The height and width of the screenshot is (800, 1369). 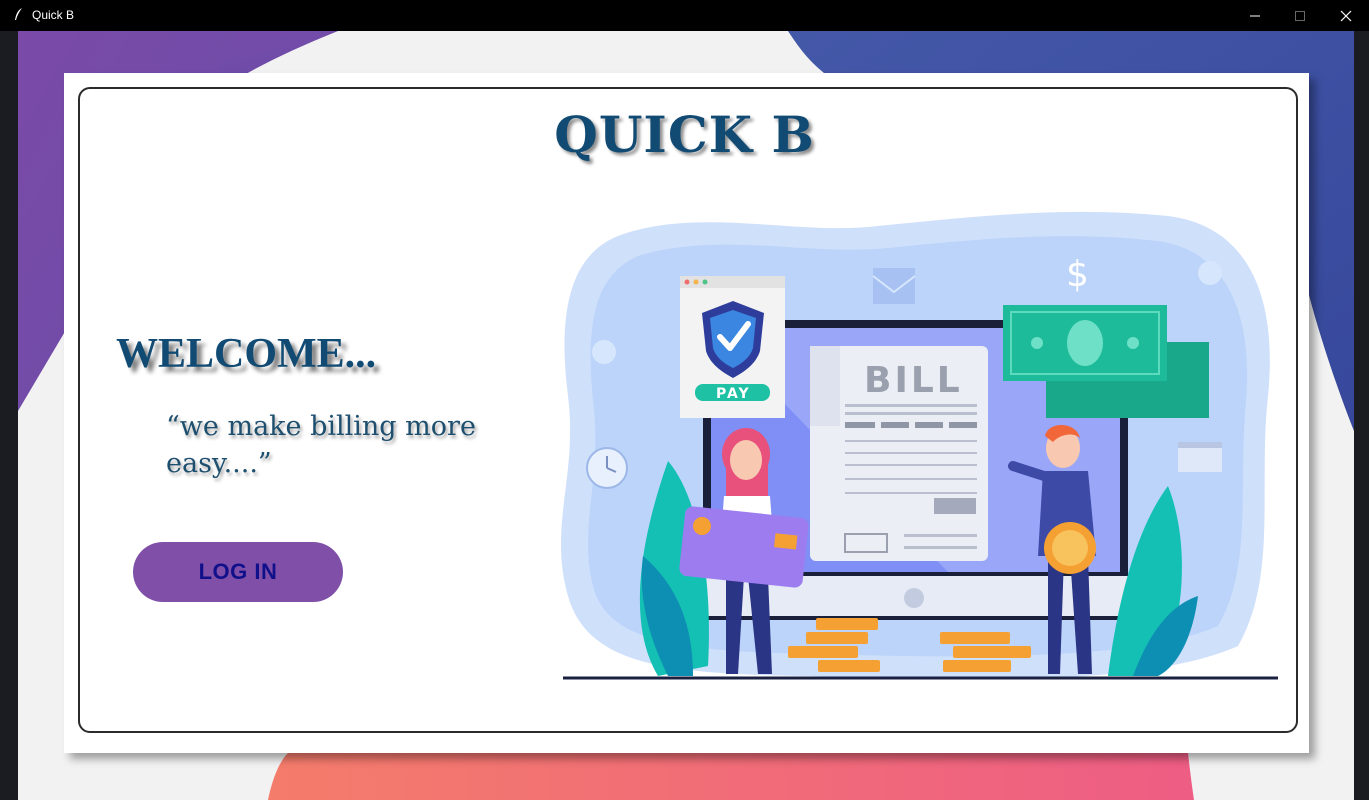 I want to click on tagline-text: “we make billing more easy....”, so click(x=321, y=445).